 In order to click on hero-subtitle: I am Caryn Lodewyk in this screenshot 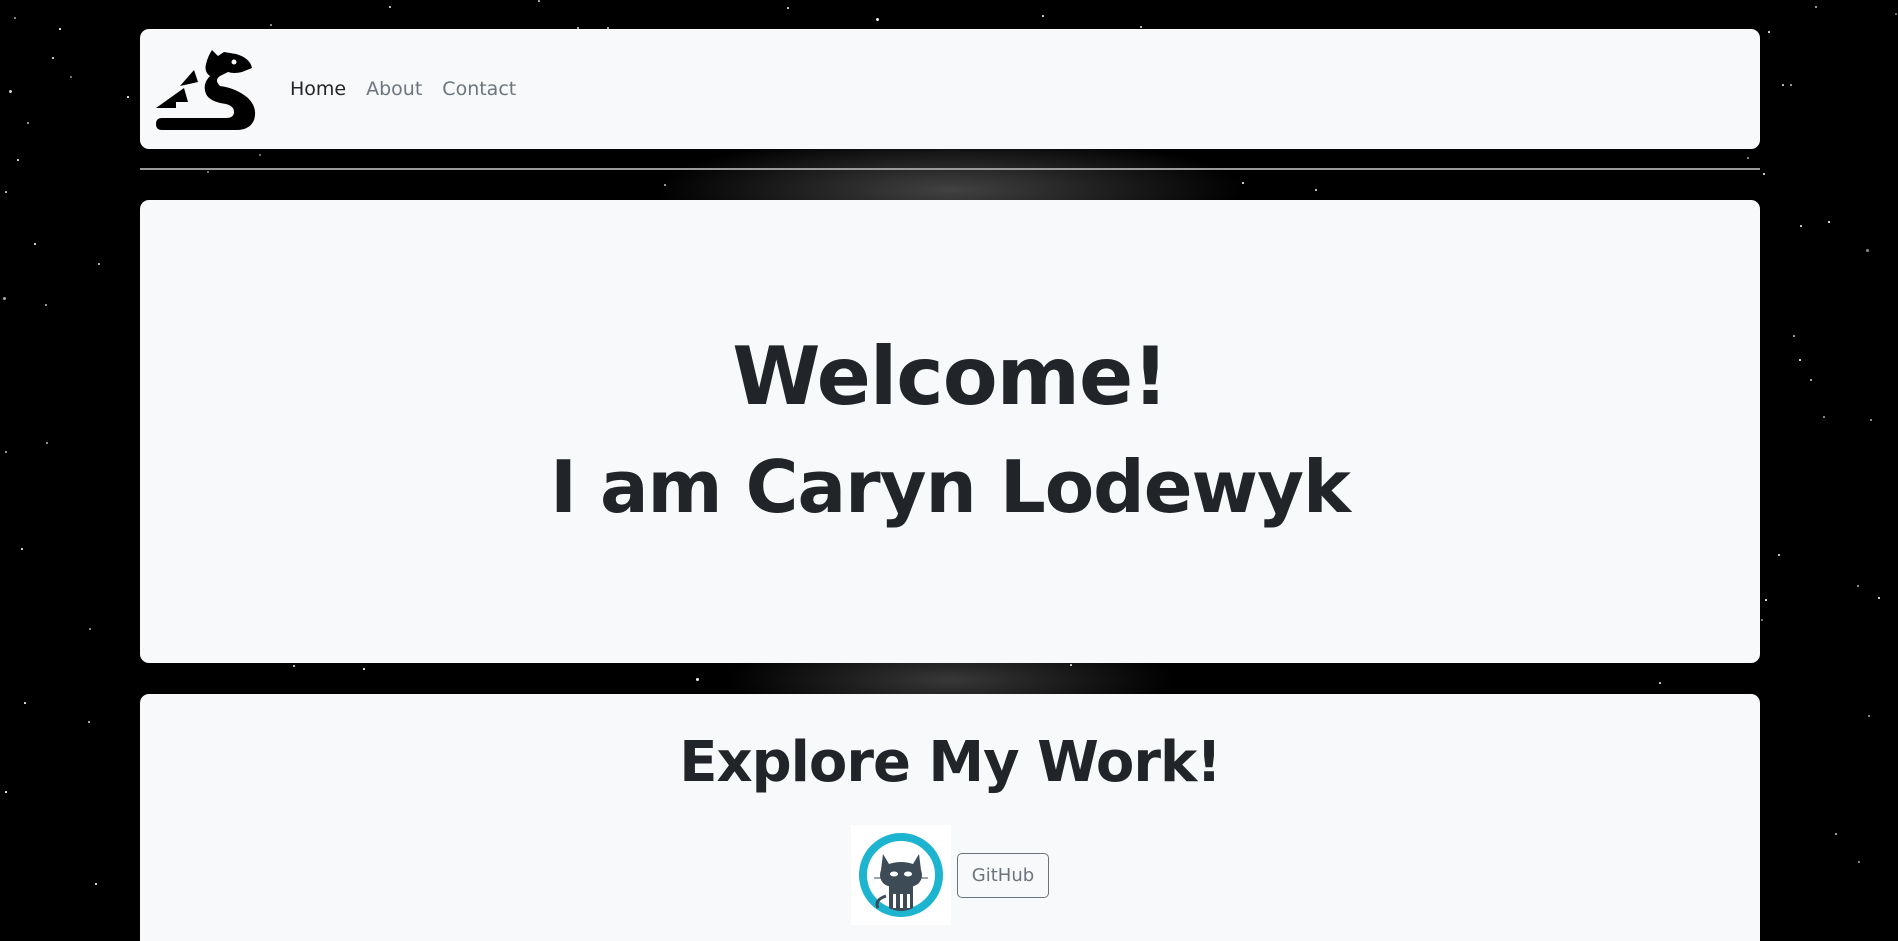, I will do `click(950, 486)`.